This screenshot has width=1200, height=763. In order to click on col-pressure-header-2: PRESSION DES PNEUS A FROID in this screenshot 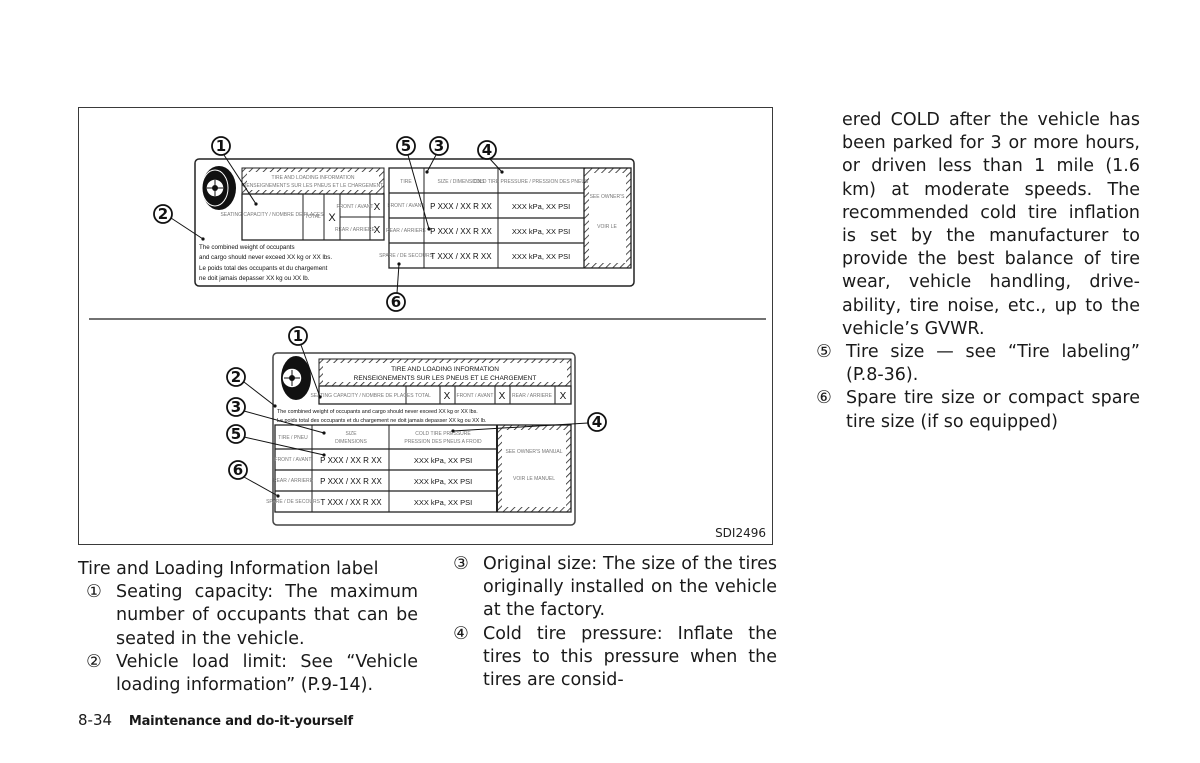, I will do `click(443, 442)`.